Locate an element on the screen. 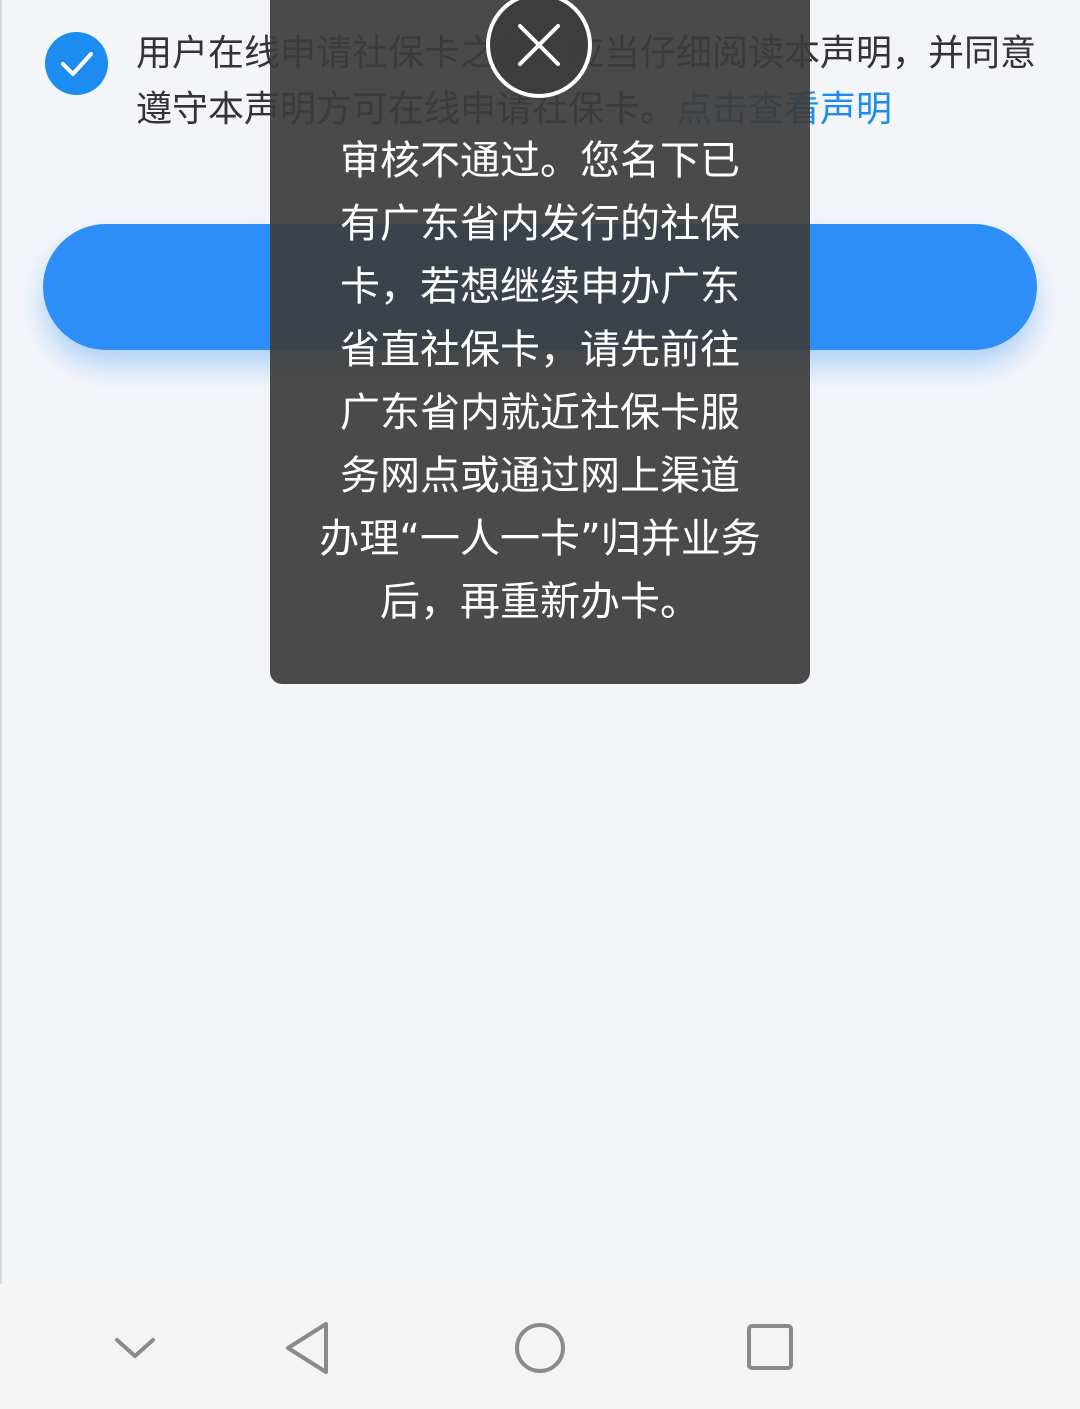 Image resolution: width=1080 pixels, height=1409 pixels. check-icon is located at coordinates (77, 64).